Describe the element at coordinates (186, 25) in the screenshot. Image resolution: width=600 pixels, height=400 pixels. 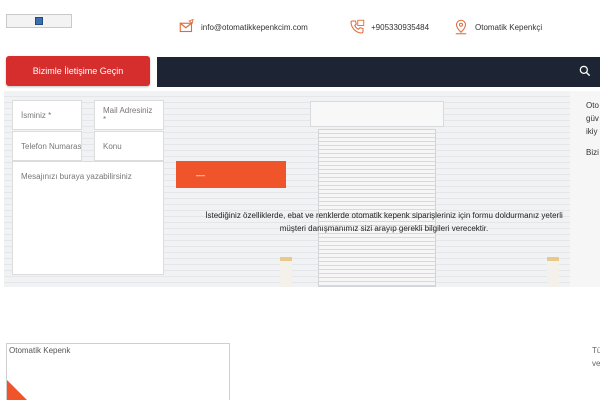
I see `envelope-icon` at that location.